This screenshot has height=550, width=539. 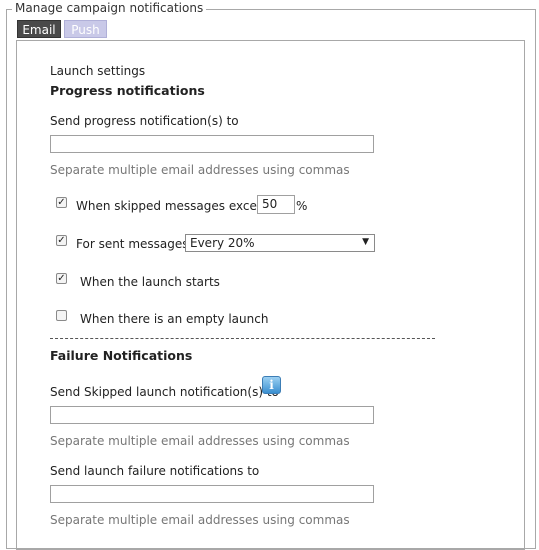 I want to click on progress-email-label: Send progress notification(s) to, so click(x=144, y=121).